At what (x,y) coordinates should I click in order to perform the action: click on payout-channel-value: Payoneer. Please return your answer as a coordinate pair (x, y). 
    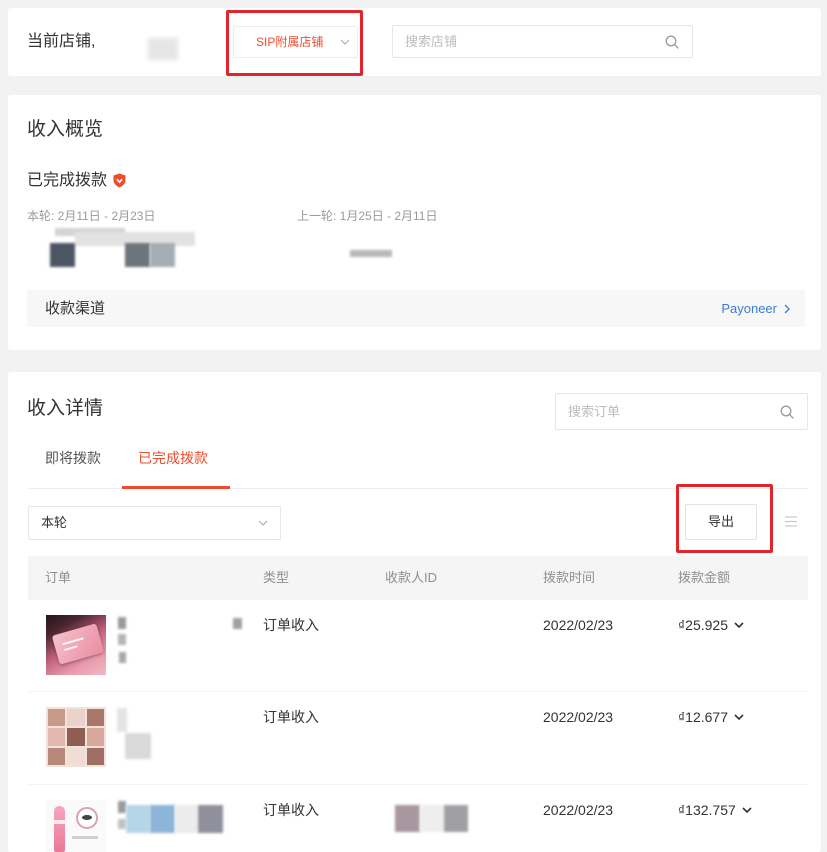
    Looking at the image, I should click on (749, 308).